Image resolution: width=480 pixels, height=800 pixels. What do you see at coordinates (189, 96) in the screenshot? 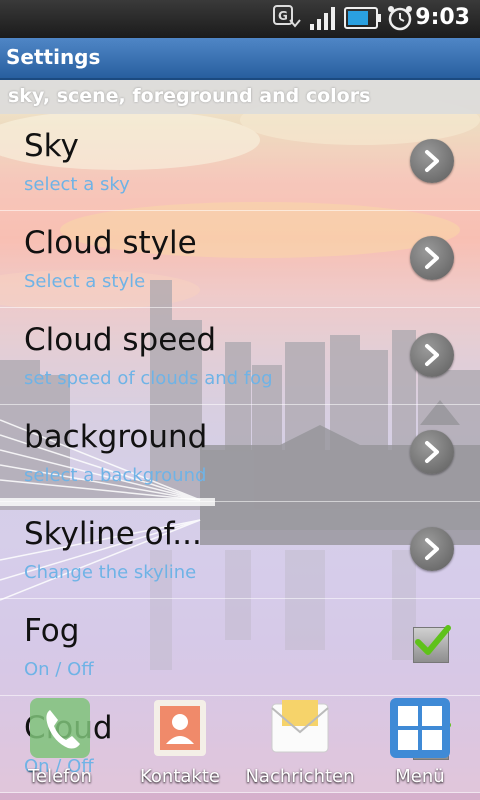
I see `section-header-label: sky, scene, foreground and colors` at bounding box center [189, 96].